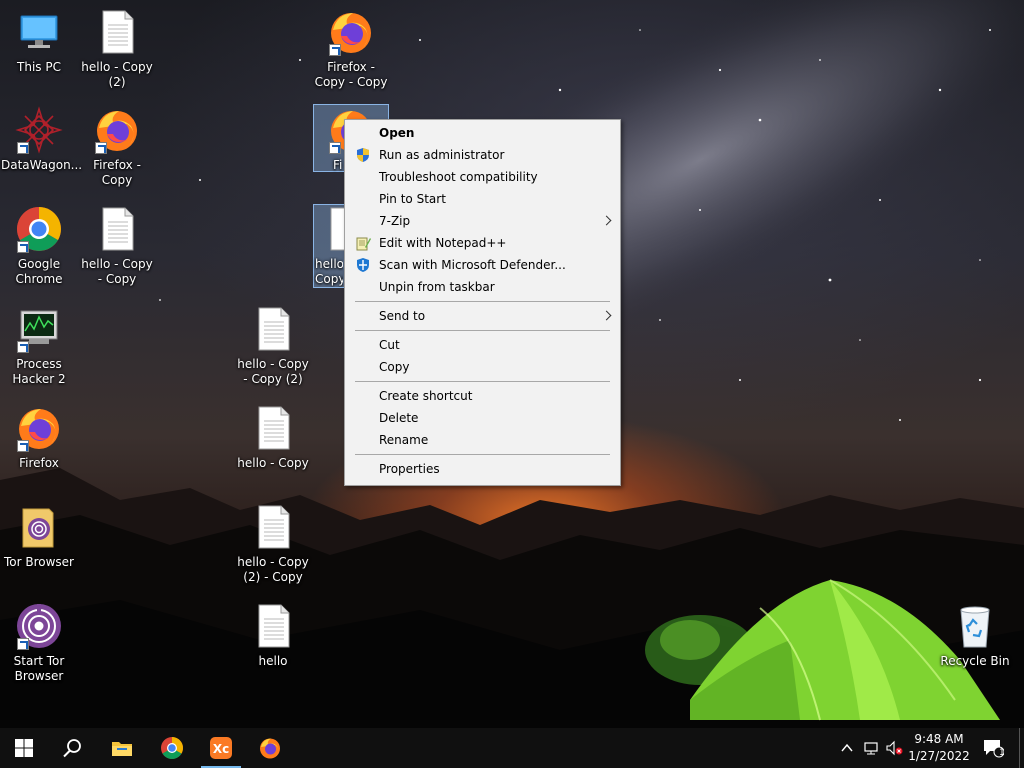 The image size is (1024, 768). I want to click on menu-item-7zip: 7-Zip, so click(482, 221).